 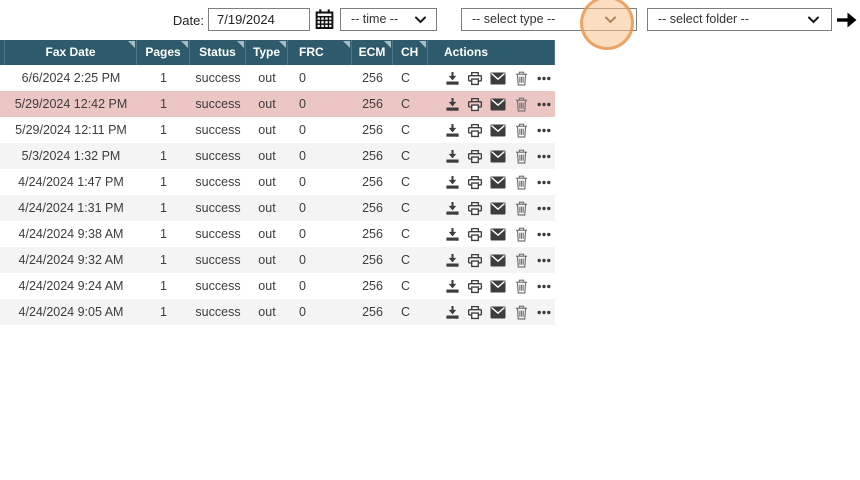 What do you see at coordinates (282, 44) in the screenshot?
I see `filter-corner-icon` at bounding box center [282, 44].